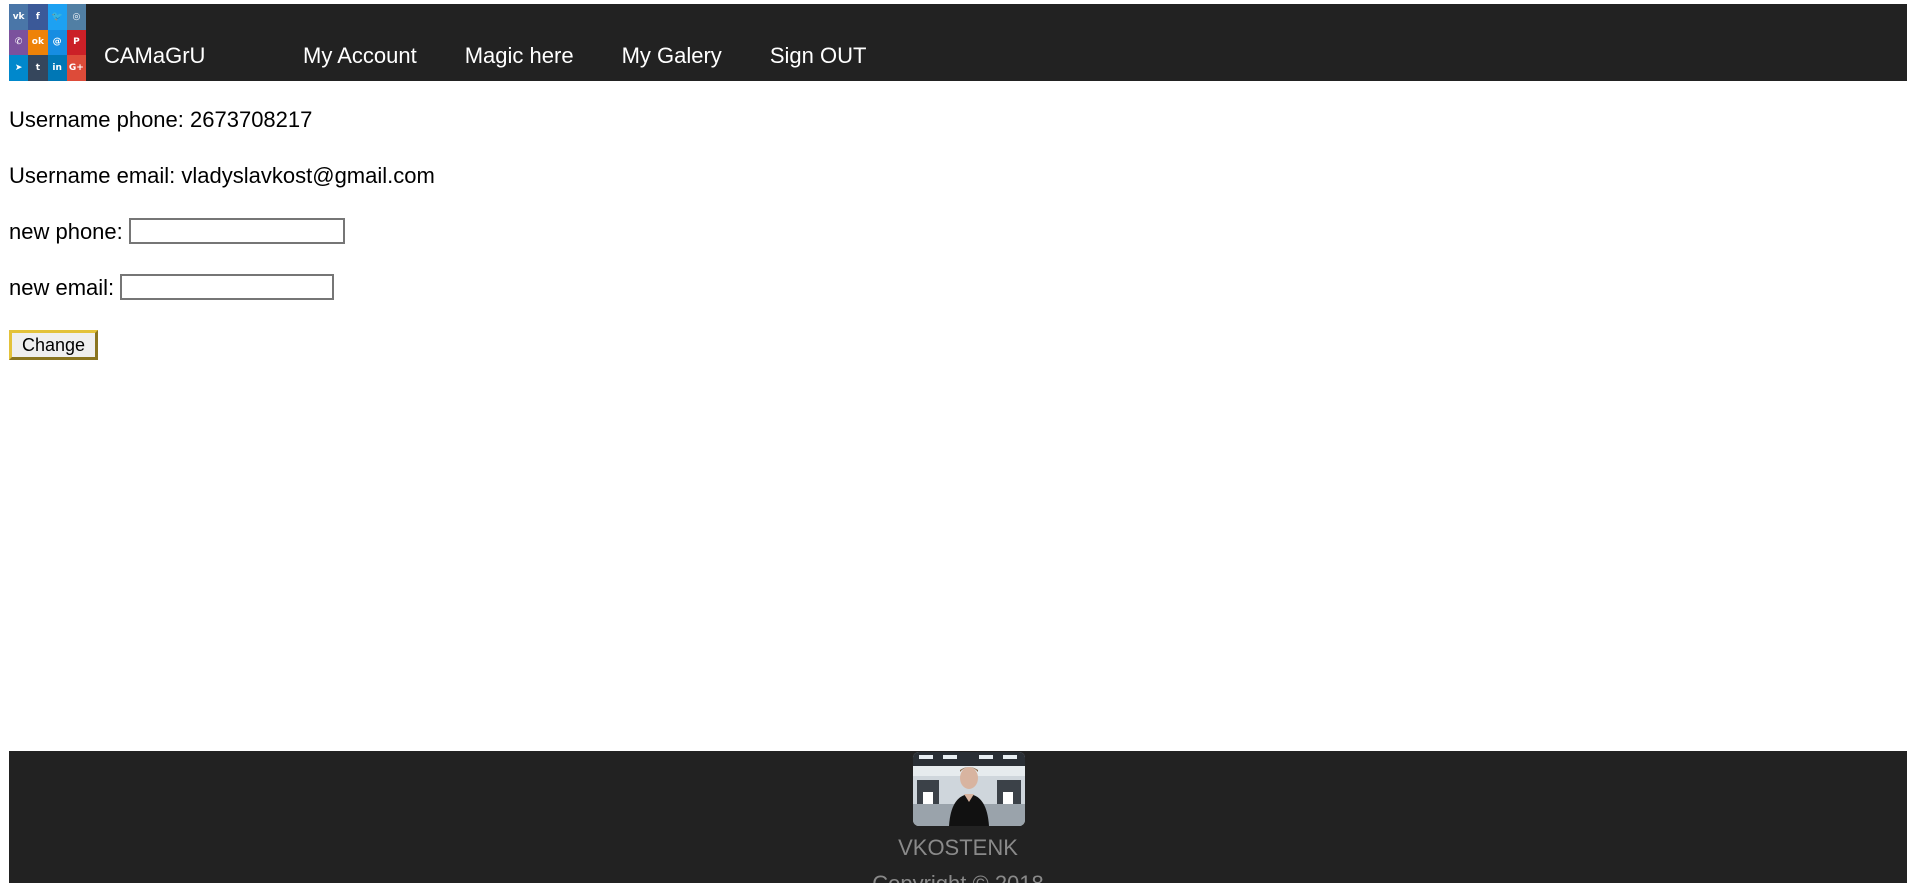 The image size is (1913, 883). Describe the element at coordinates (227, 287) in the screenshot. I see `new-email-input` at that location.